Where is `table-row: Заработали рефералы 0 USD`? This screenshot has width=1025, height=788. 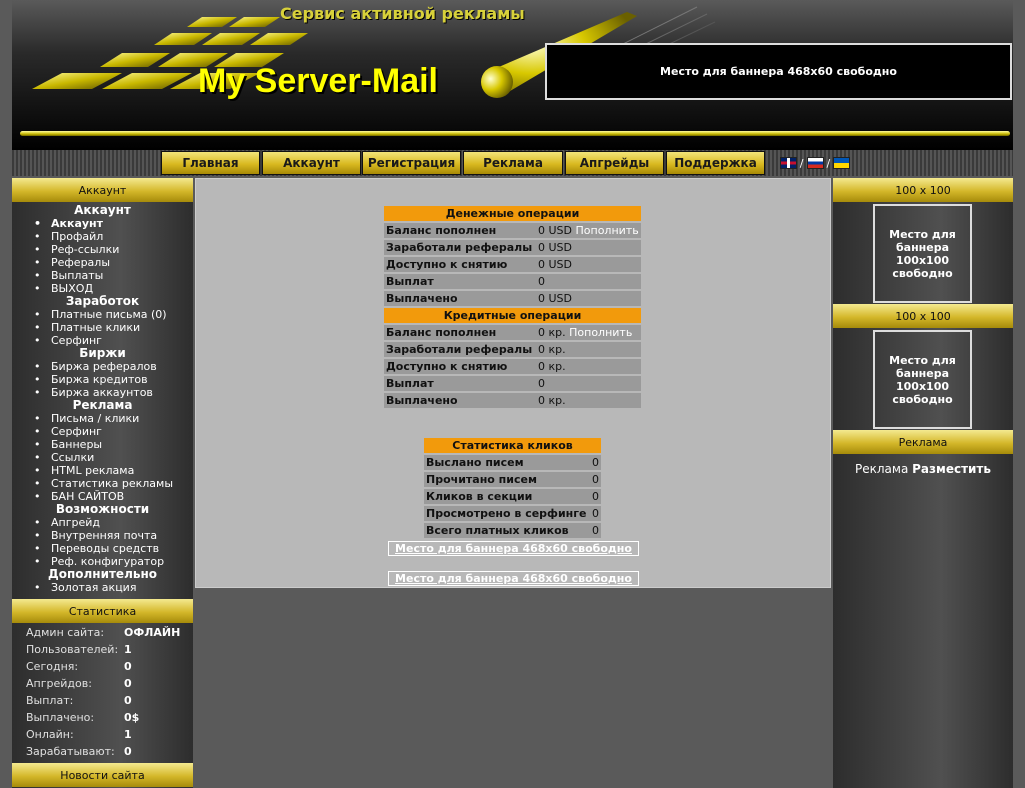
table-row: Заработали рефералы 0 USD is located at coordinates (512, 247).